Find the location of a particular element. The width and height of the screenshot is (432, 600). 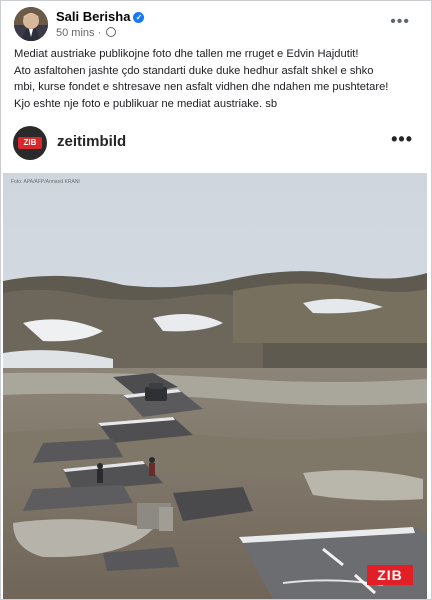

post-header: Sali Berisha ✓ 50 mins · ••• is located at coordinates (214, 25).